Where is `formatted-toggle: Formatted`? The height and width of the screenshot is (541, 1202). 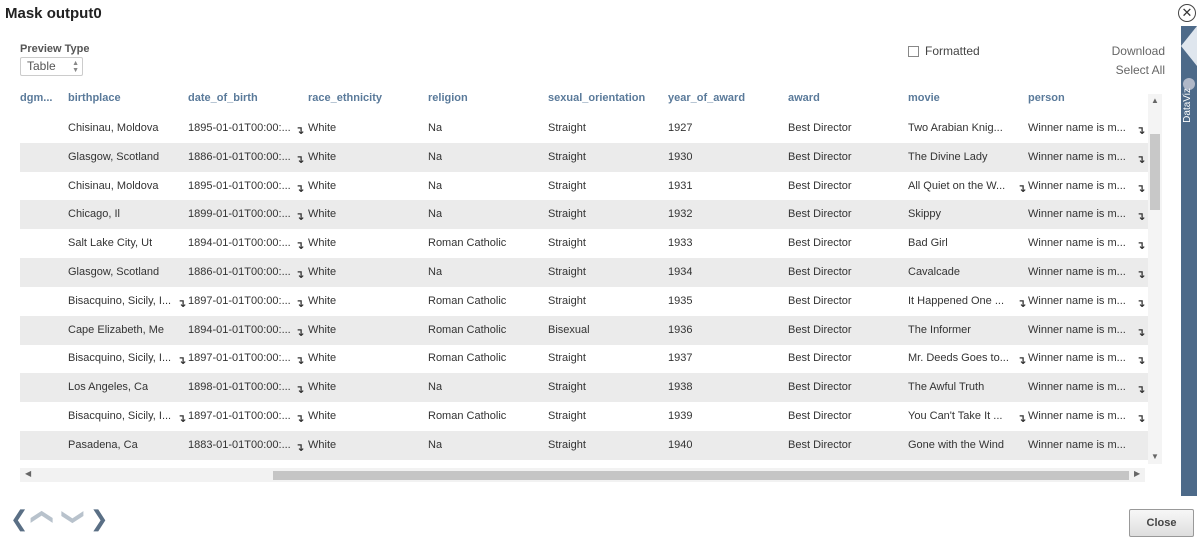 formatted-toggle: Formatted is located at coordinates (944, 51).